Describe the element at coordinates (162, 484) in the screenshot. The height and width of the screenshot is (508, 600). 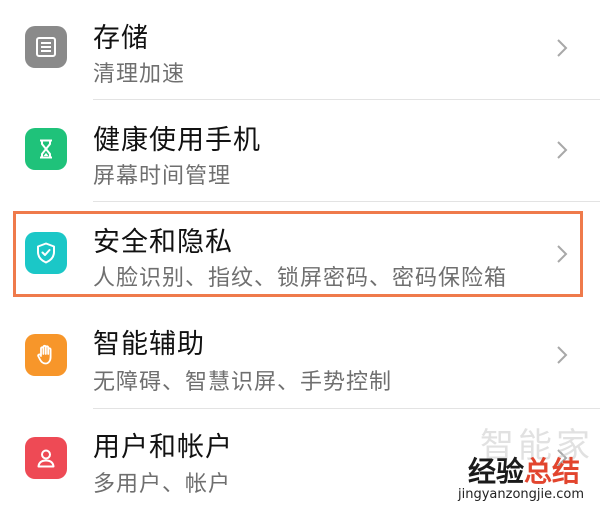
I see `settings-item-subtitle: 多用户、帐户` at that location.